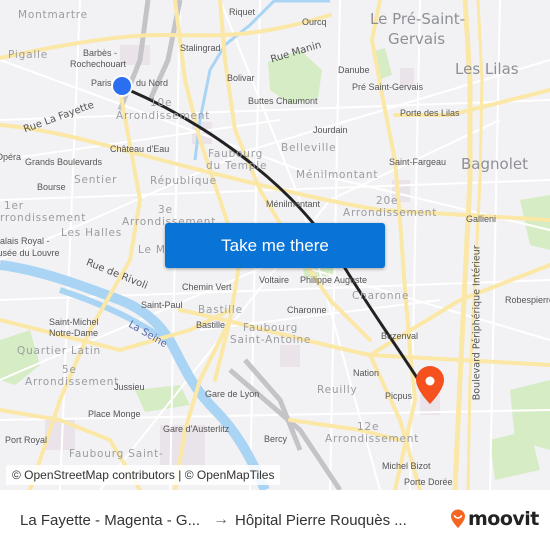 The image size is (550, 550). I want to click on district-label: République, so click(183, 181).